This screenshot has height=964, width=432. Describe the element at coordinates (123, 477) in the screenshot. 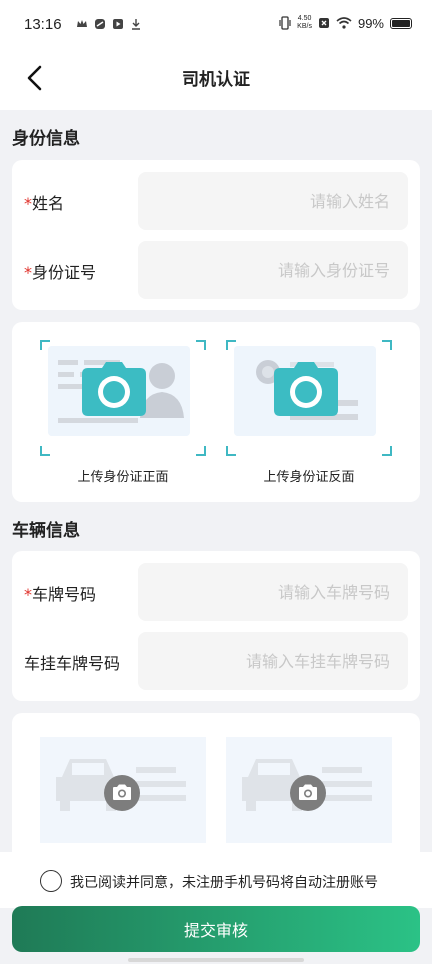

I see `id-front-label: 上传身份证正面` at that location.